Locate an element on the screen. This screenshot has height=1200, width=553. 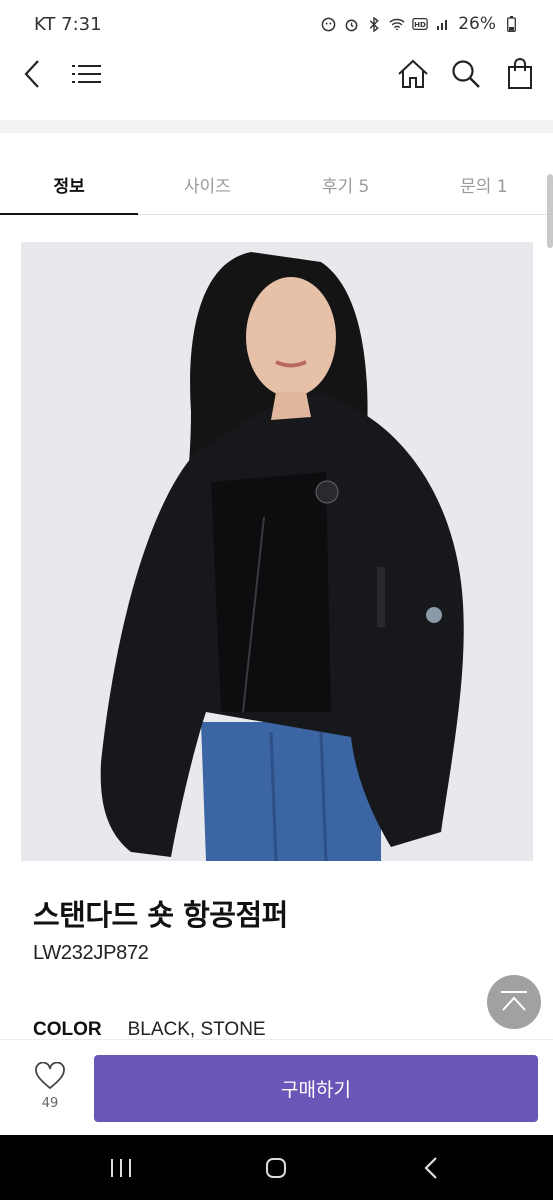
color-row: COLOR BLACK, STONE is located at coordinates (149, 1030).